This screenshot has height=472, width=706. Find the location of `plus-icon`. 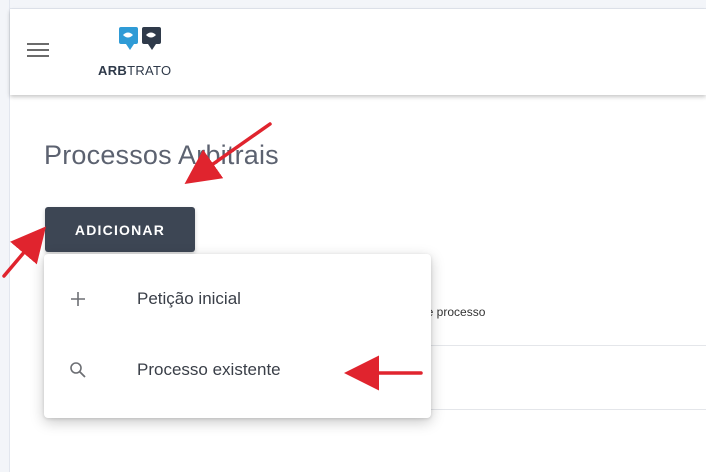

plus-icon is located at coordinates (78, 299).